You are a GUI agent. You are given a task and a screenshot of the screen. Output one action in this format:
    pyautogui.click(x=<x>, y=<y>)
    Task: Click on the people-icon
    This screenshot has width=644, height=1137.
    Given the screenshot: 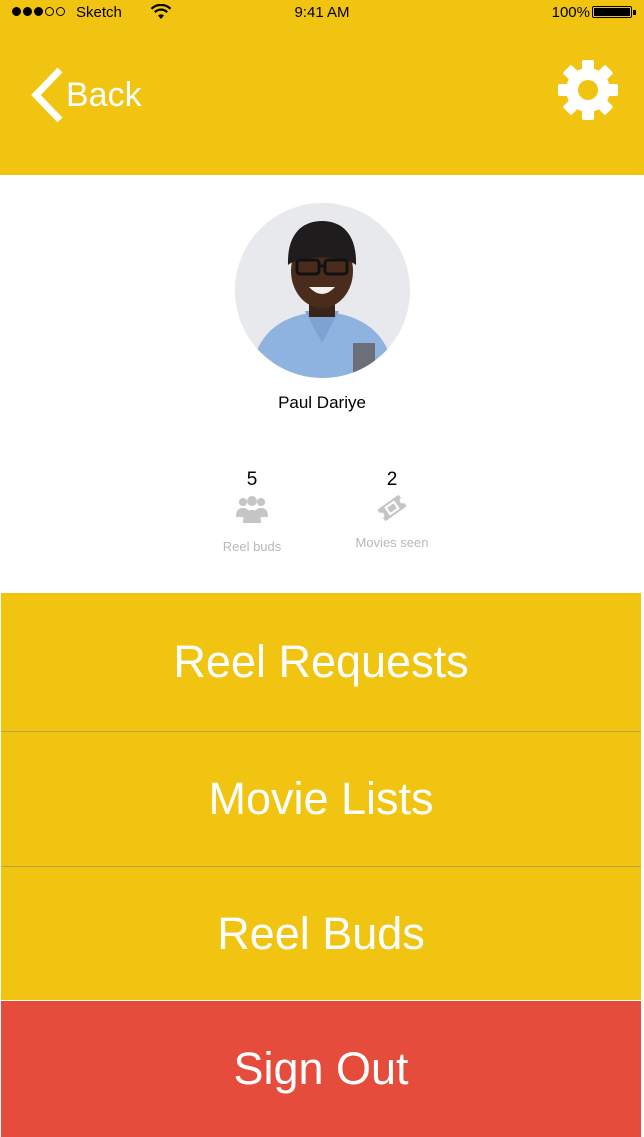 What is the action you would take?
    pyautogui.click(x=252, y=509)
    